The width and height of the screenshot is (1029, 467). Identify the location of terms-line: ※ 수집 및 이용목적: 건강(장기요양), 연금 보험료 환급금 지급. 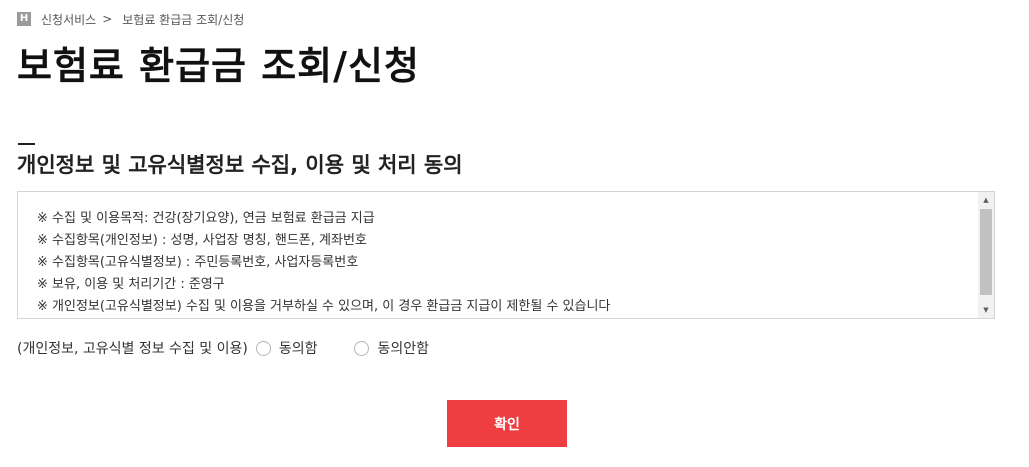
(206, 218).